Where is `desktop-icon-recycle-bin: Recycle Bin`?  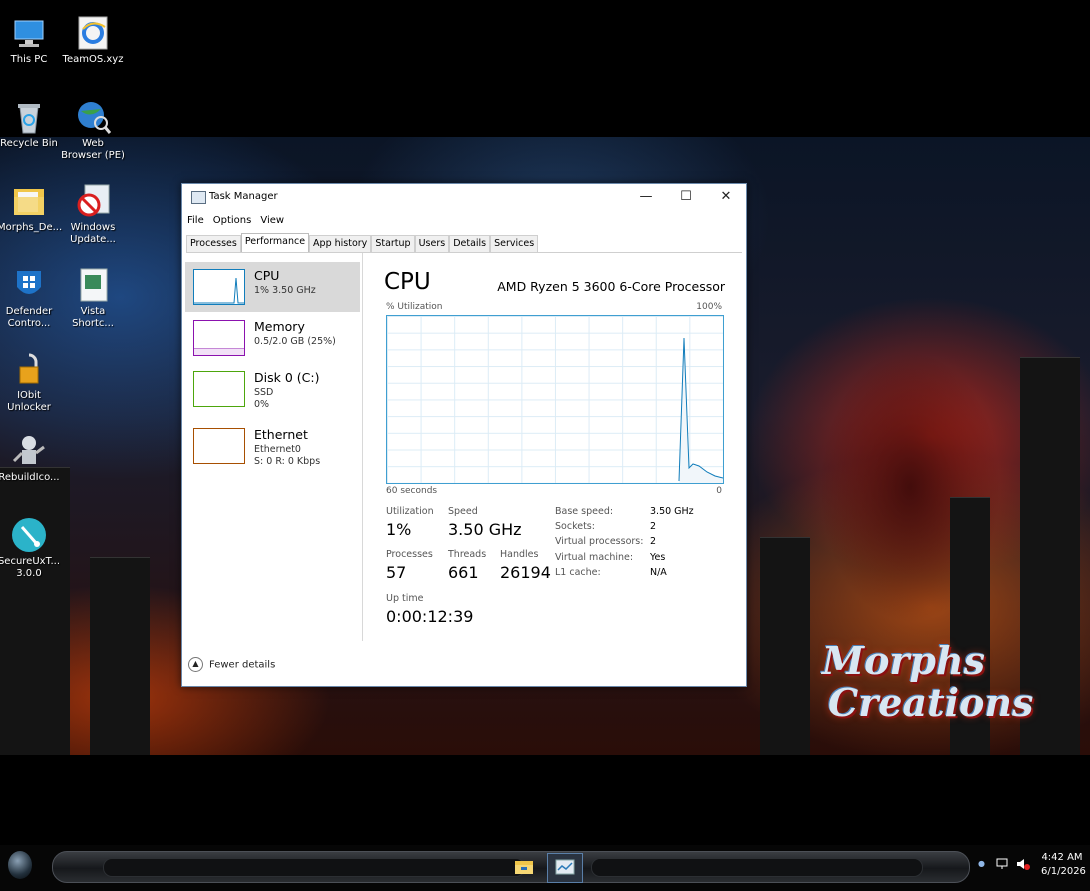
desktop-icon-recycle-bin: Recycle Bin is located at coordinates (30, 124).